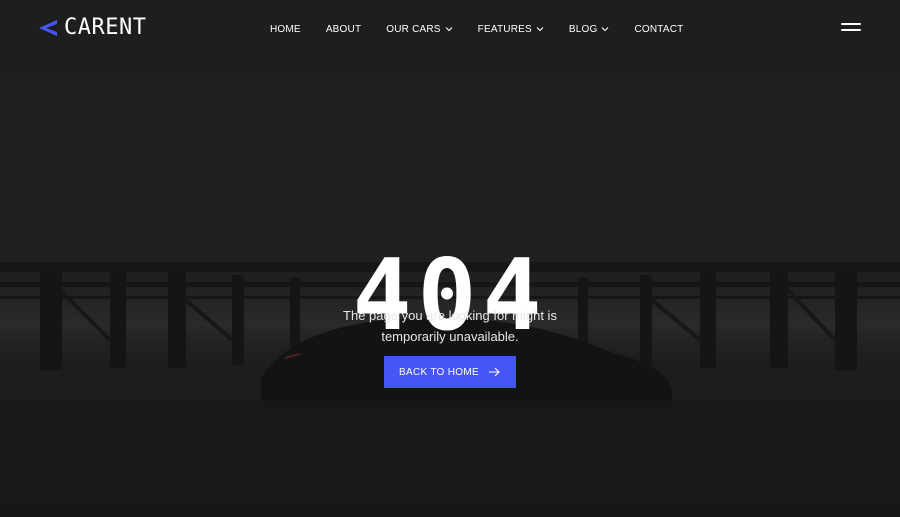 Image resolution: width=900 pixels, height=517 pixels. I want to click on top-navbar: CARENT HOME ABOUT OUR CARS FEATURES BLOG, so click(450, 29).